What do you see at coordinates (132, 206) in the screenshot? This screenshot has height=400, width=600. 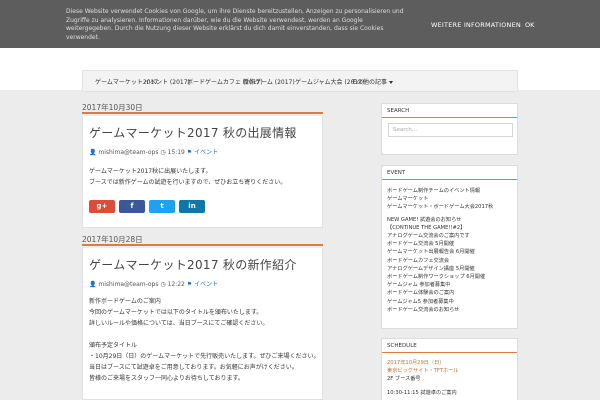 I see `share-facebook-button: f` at bounding box center [132, 206].